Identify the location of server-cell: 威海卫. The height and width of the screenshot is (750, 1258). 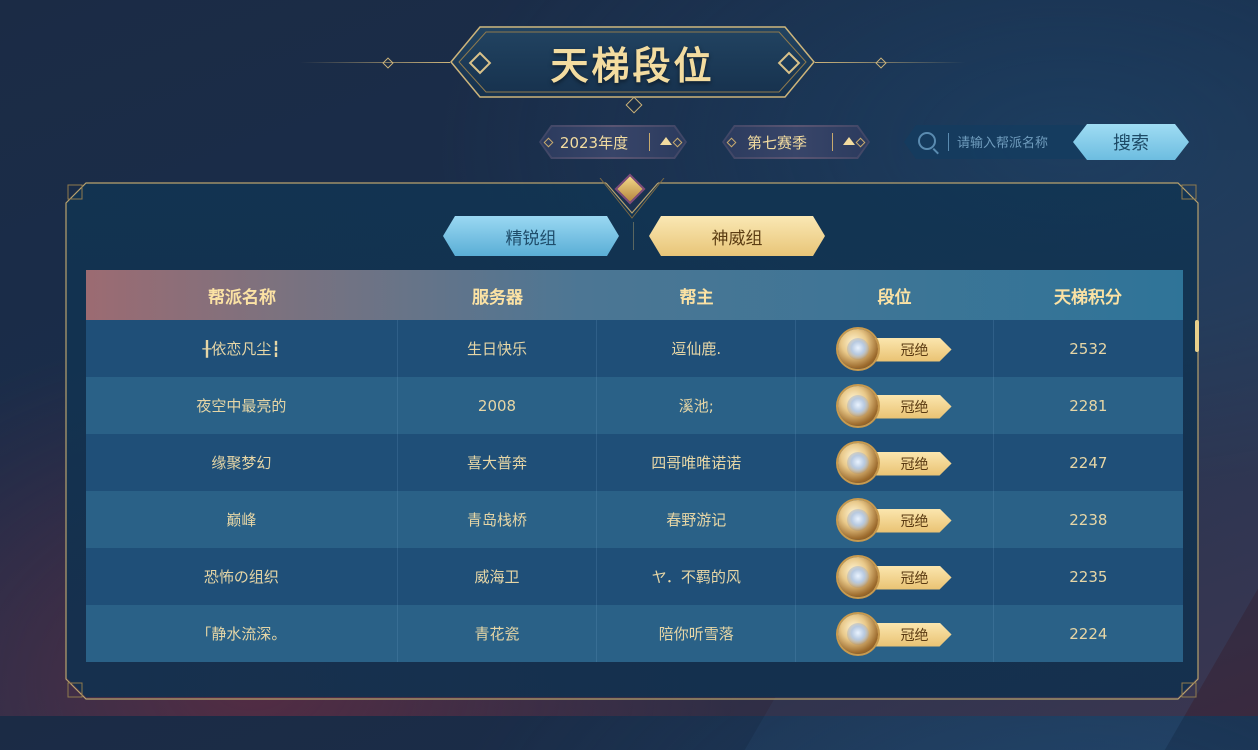
(498, 576).